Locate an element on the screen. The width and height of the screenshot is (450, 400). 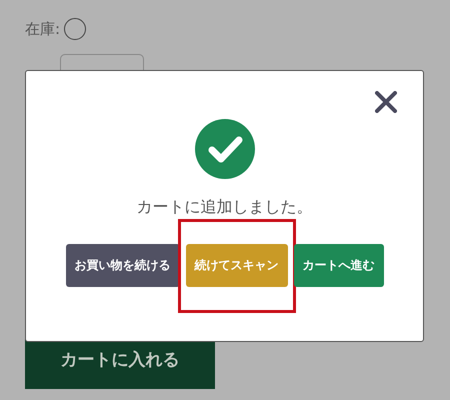
dialog-button: お買い物を続ける is located at coordinates (123, 265).